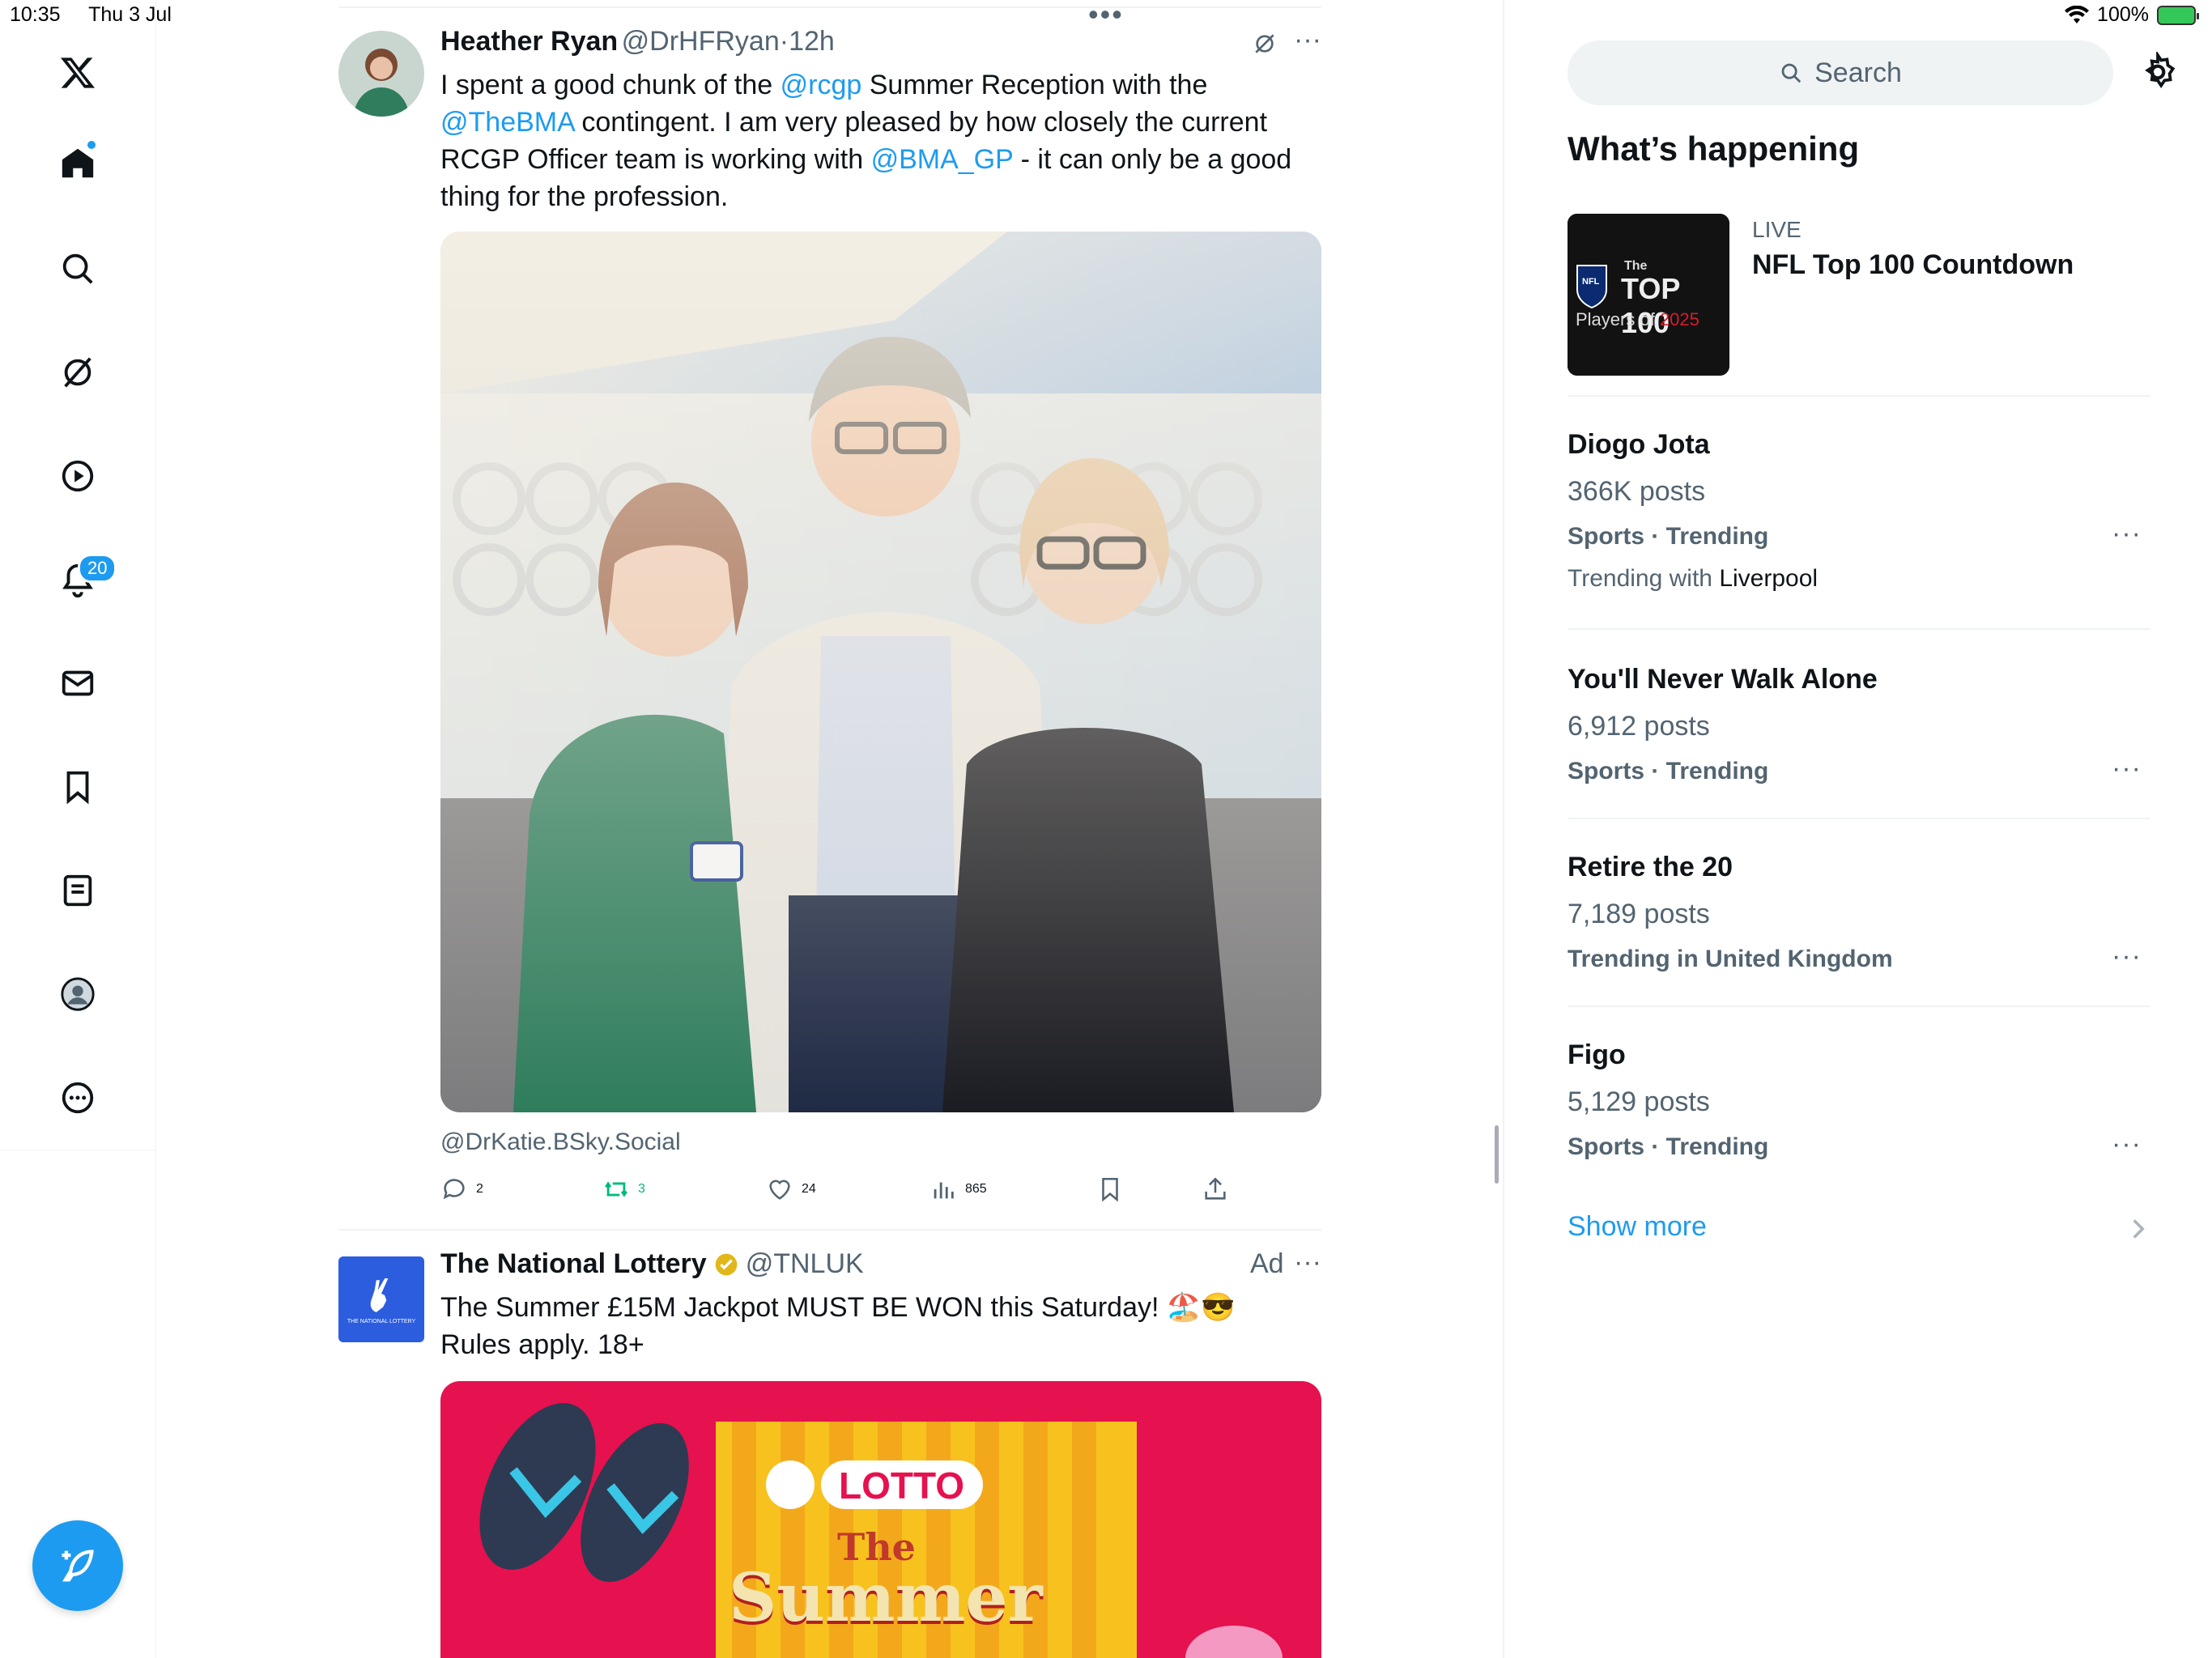  What do you see at coordinates (2178, 15) in the screenshot?
I see `battery-icon` at bounding box center [2178, 15].